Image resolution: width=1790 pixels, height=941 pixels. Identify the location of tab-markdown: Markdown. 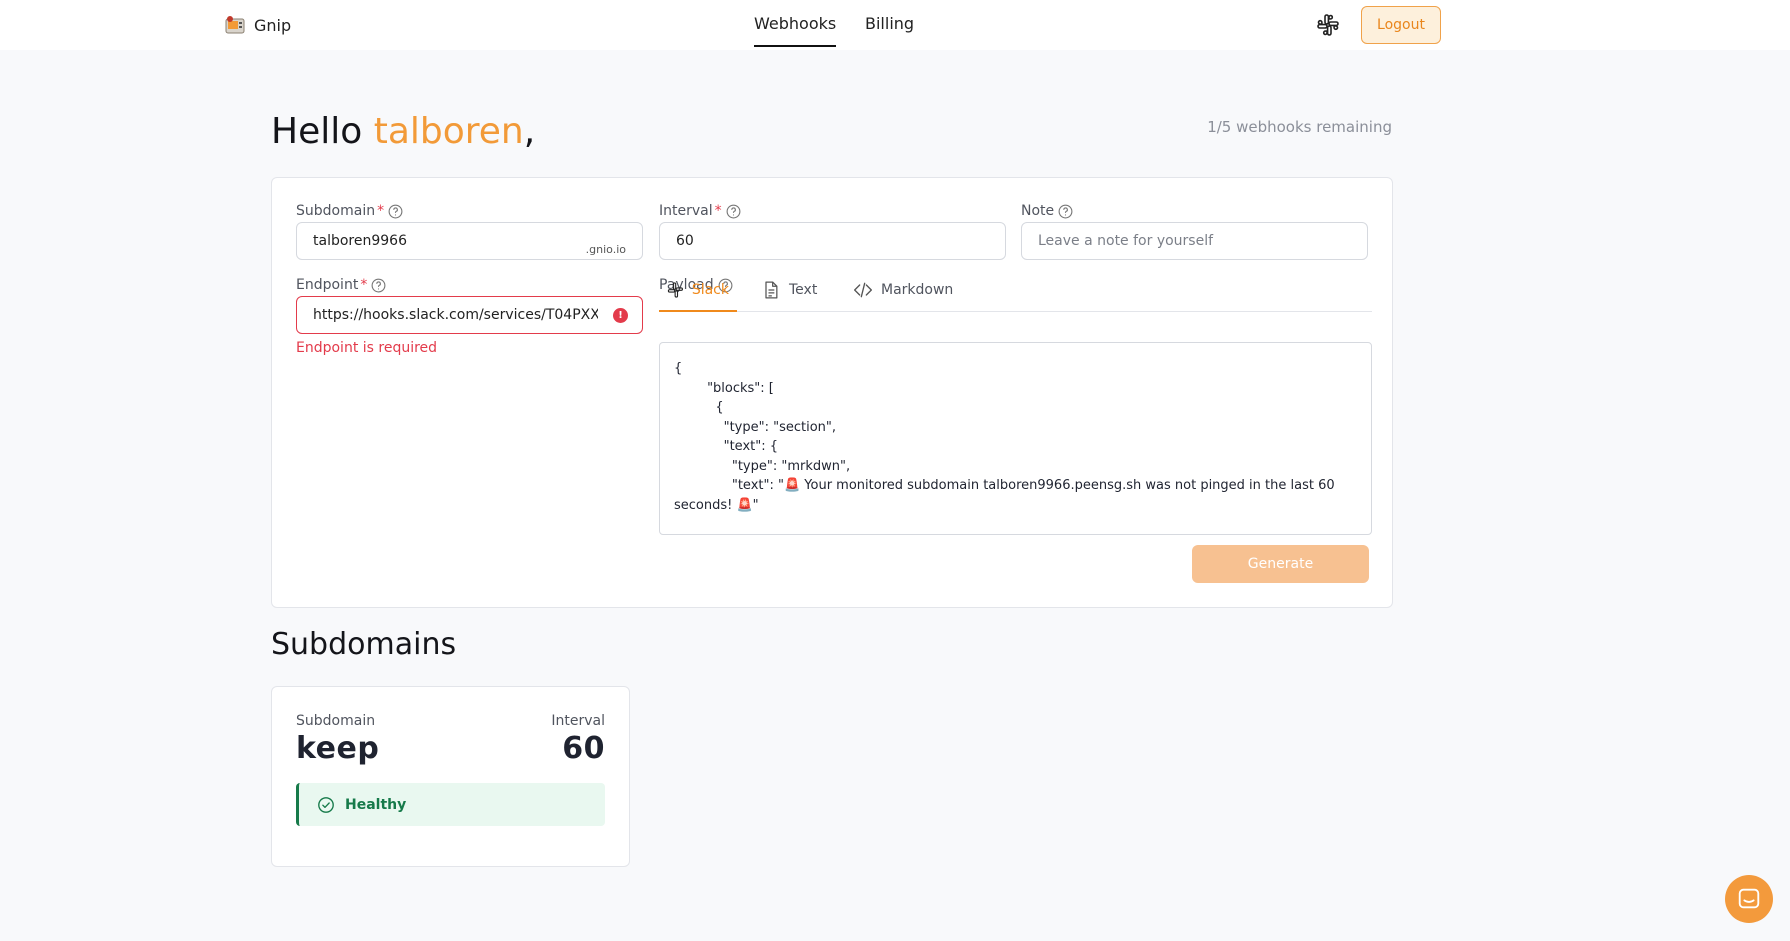
(903, 295).